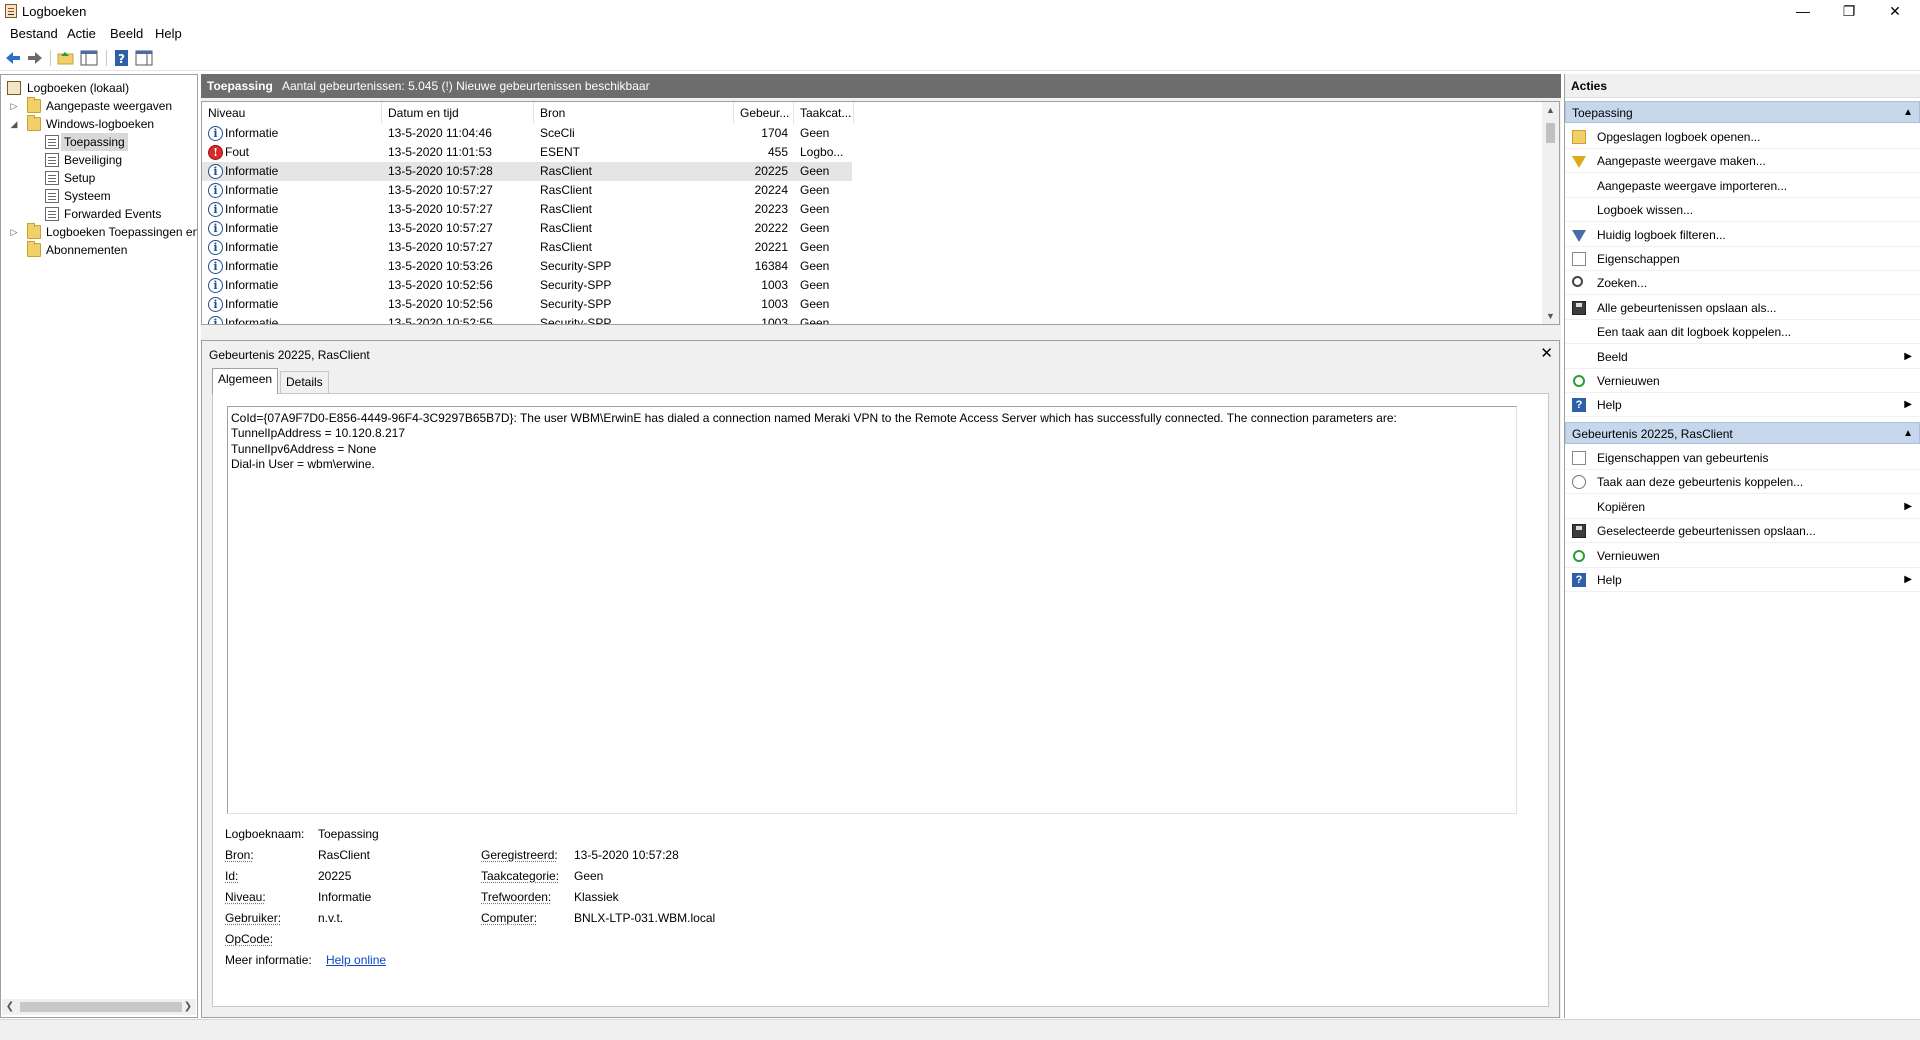  What do you see at coordinates (1742, 433) in the screenshot?
I see `actions-section-event: Gebeurtenis 20225, RasClient ▲` at bounding box center [1742, 433].